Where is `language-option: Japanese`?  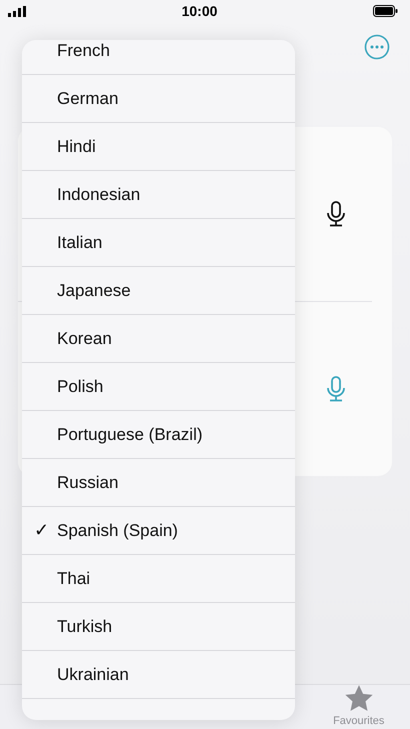
language-option: Japanese is located at coordinates (158, 291).